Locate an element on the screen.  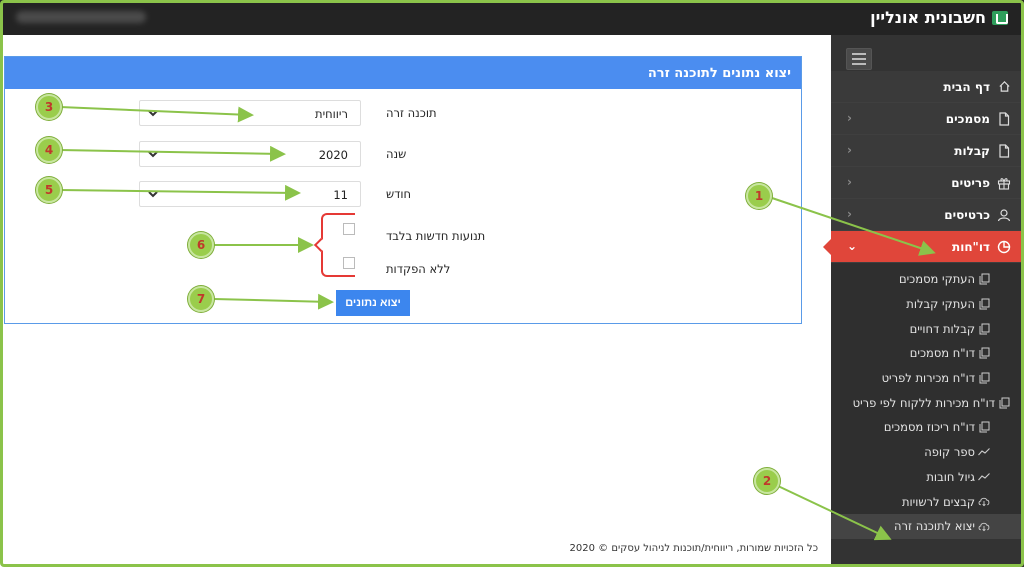
submenu-item: דו"ח ריכוז מסמכים is located at coordinates (927, 427).